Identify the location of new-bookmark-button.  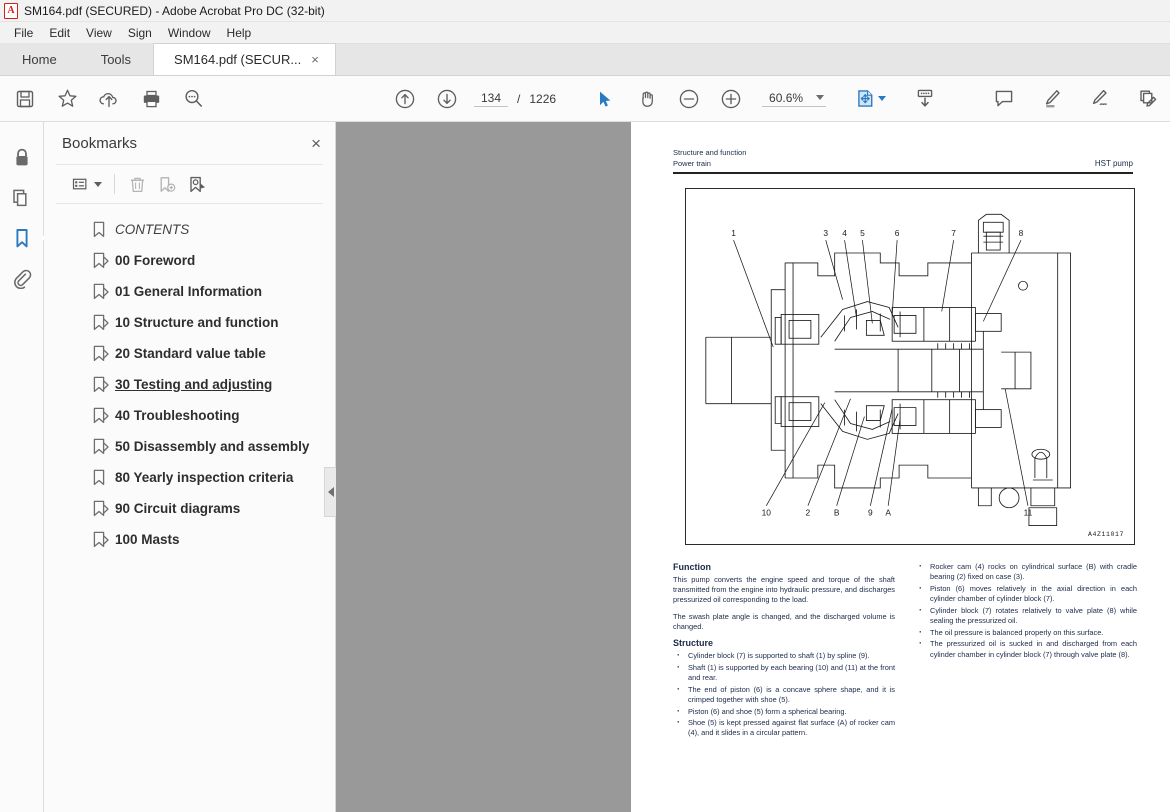
(167, 184).